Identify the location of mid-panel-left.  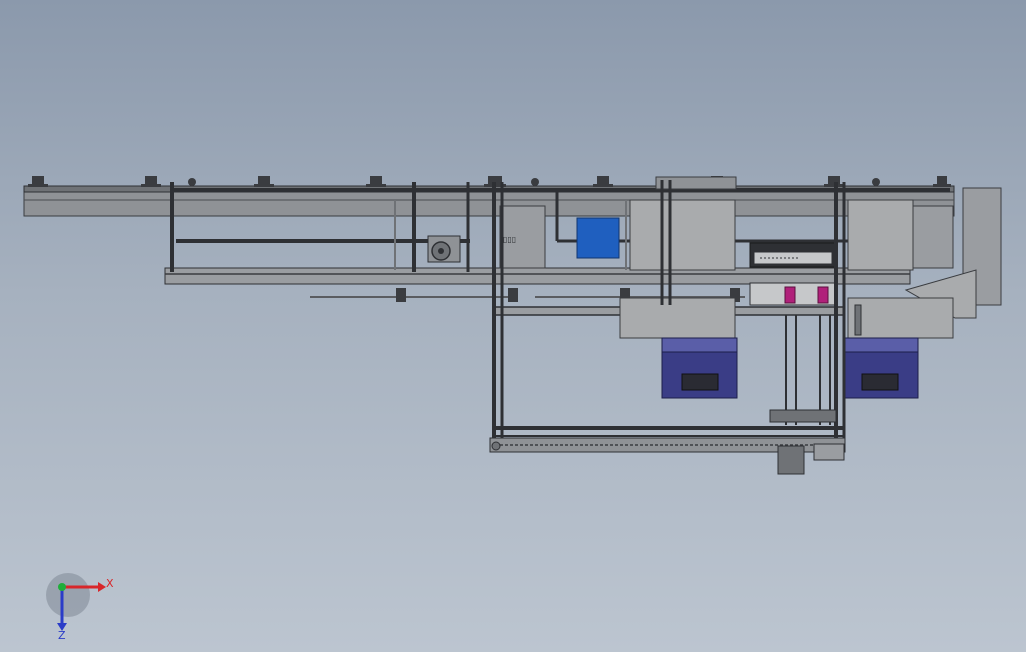
(677, 318).